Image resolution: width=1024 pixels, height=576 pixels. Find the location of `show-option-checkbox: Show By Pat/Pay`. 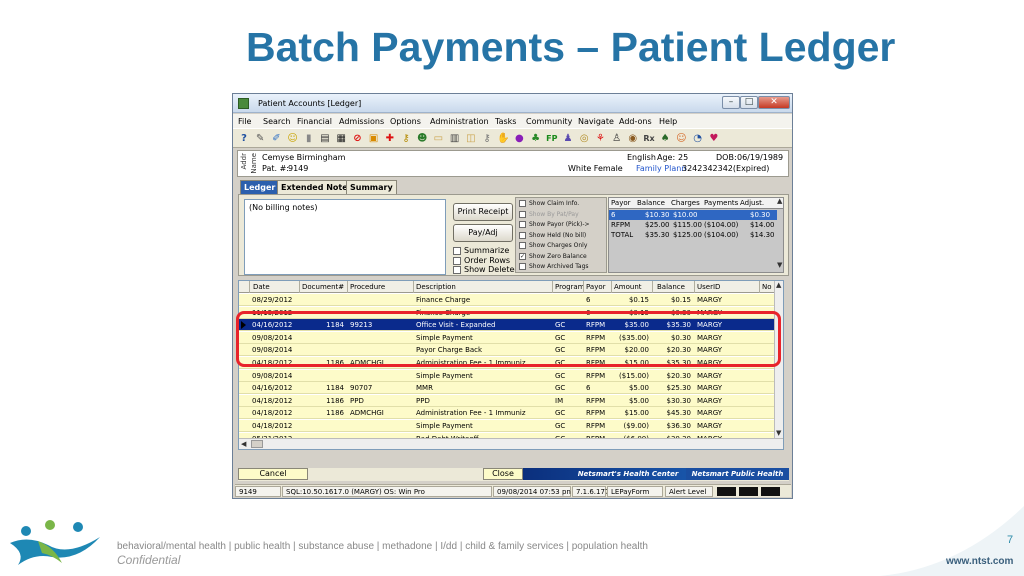

show-option-checkbox: Show By Pat/Pay is located at coordinates (549, 214).